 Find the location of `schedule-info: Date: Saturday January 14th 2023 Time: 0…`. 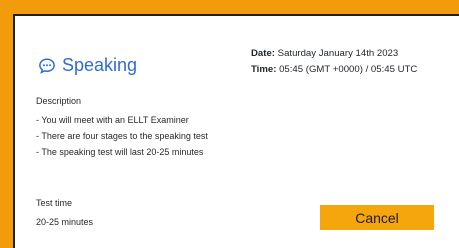

schedule-info: Date: Saturday January 14th 2023 Time: 0… is located at coordinates (334, 62).